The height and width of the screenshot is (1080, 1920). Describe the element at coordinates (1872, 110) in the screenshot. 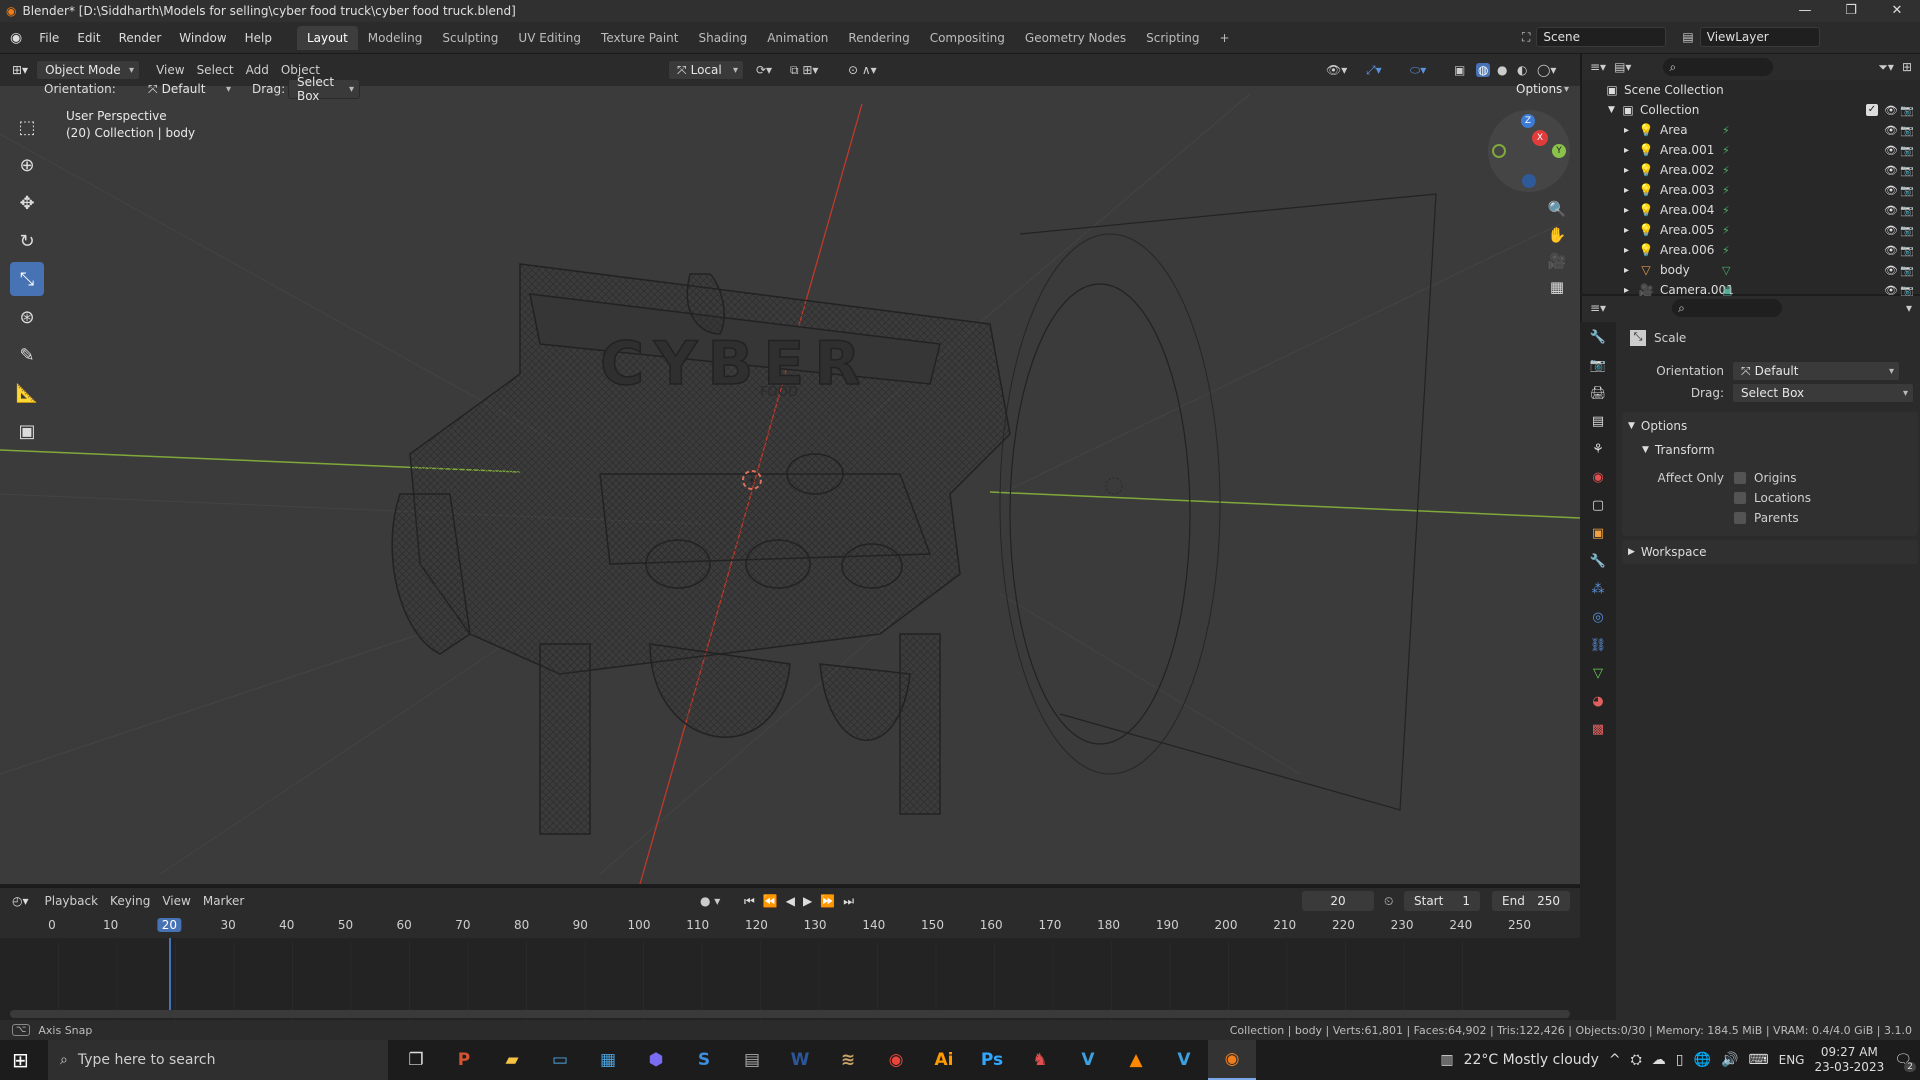

I see `exclude-checkbox: ✓` at that location.